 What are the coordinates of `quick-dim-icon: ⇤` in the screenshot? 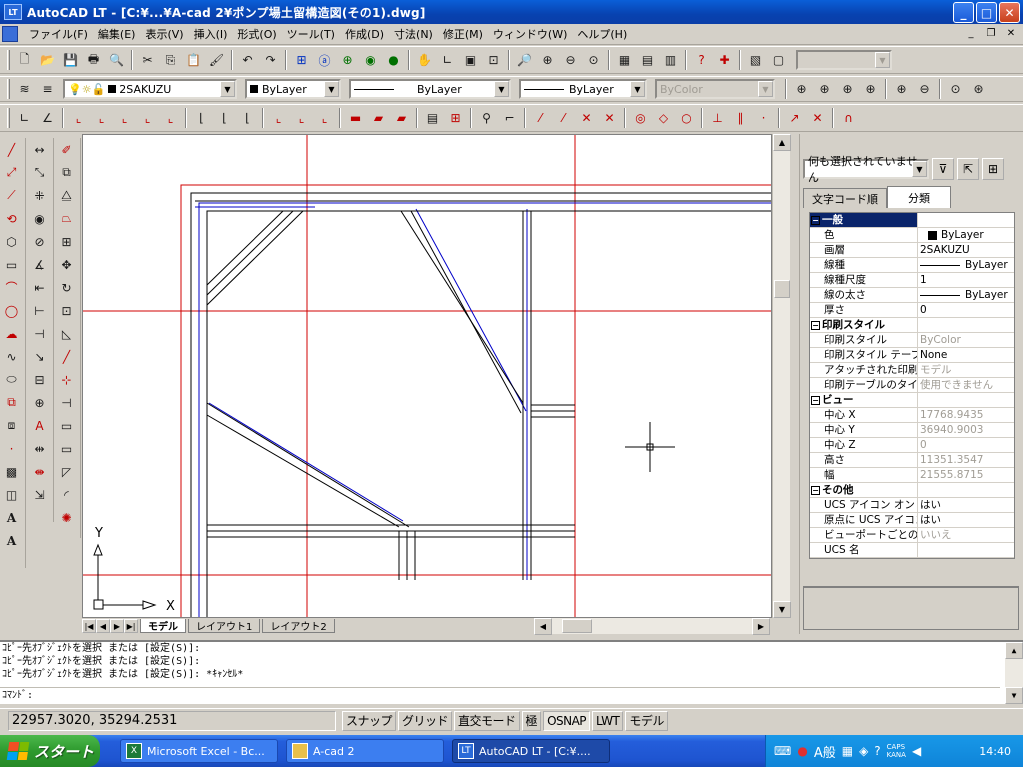 It's located at (39, 287).